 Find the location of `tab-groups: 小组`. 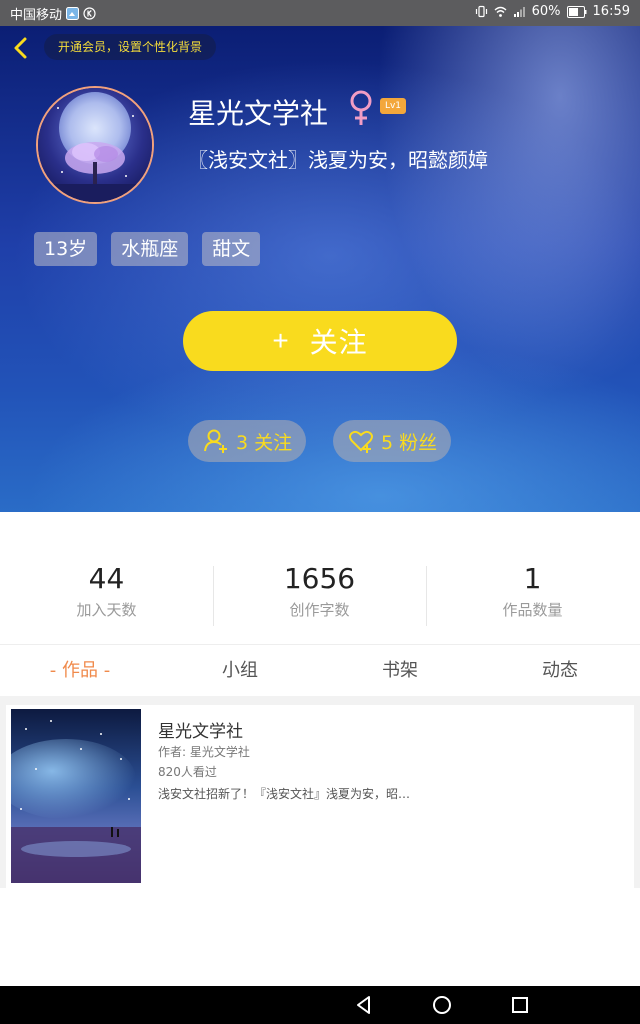

tab-groups: 小组 is located at coordinates (240, 671).